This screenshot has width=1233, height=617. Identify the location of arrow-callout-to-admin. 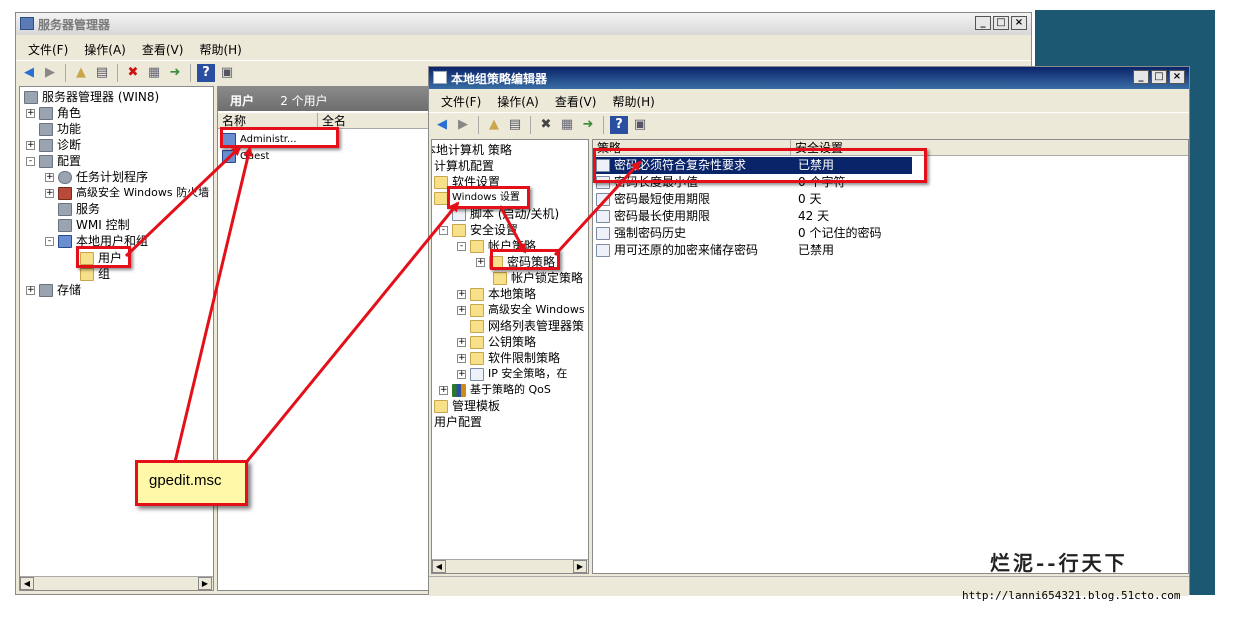
(213, 304).